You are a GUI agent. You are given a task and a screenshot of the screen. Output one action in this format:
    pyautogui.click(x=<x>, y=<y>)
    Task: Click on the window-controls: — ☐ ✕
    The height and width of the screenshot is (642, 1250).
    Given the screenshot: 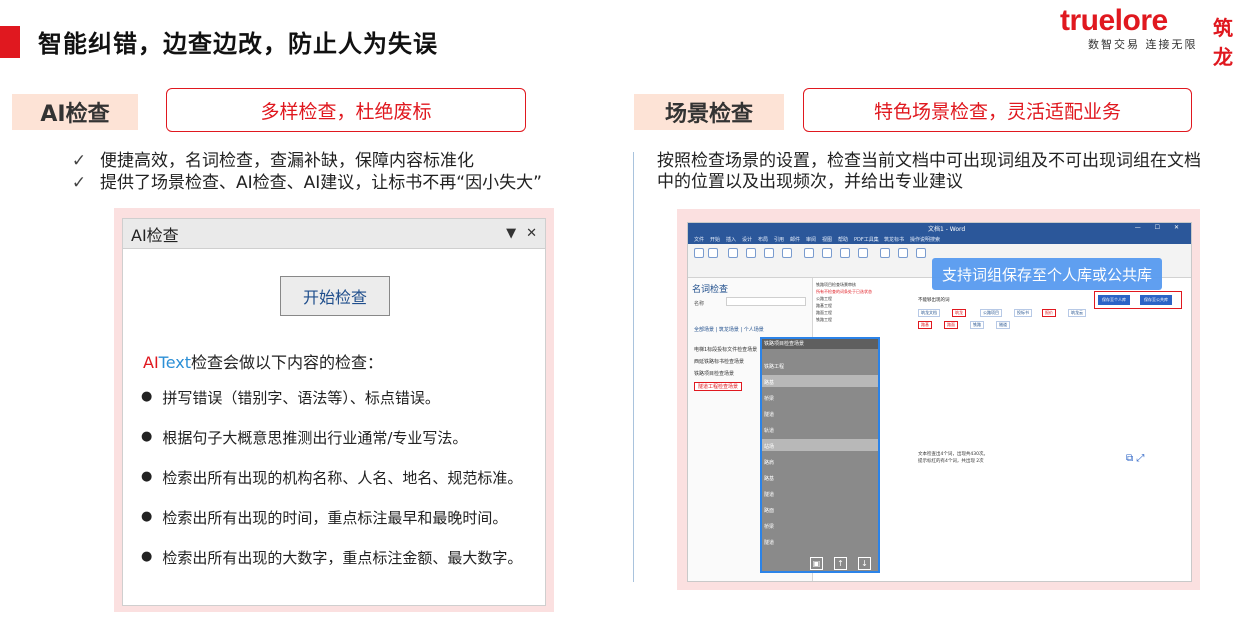 What is the action you would take?
    pyautogui.click(x=1160, y=227)
    